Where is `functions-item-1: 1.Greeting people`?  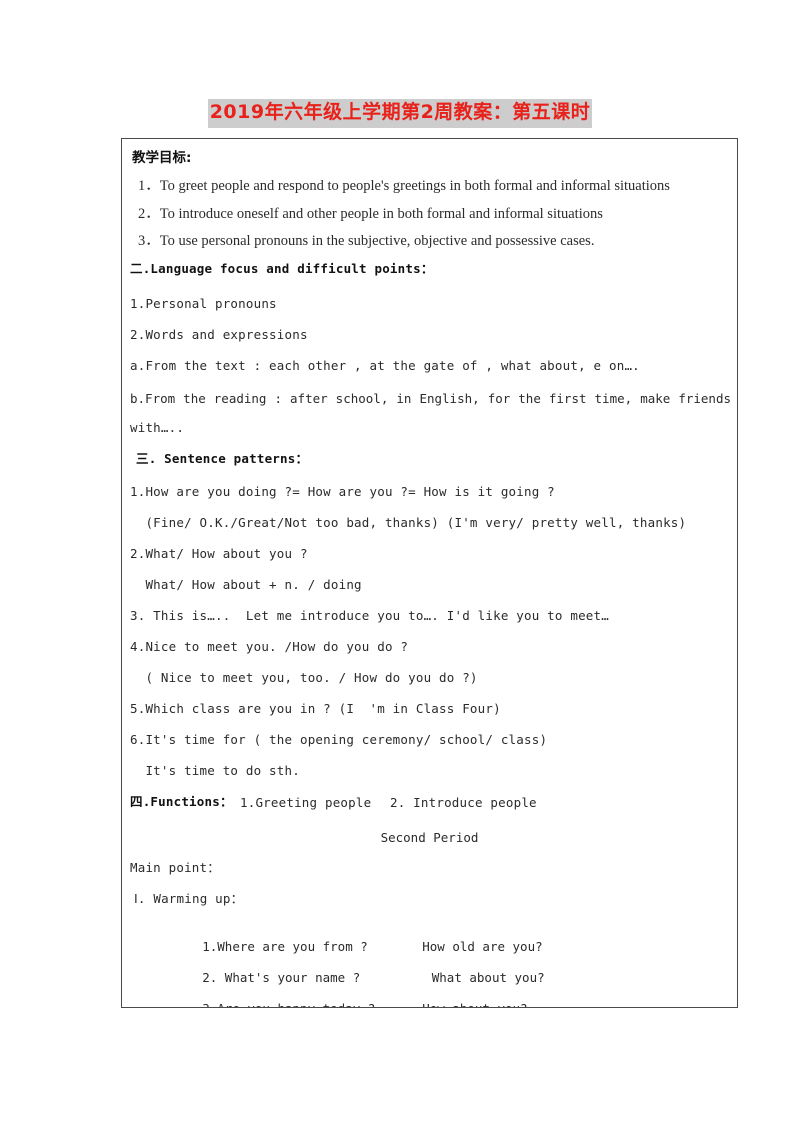 functions-item-1: 1.Greeting people is located at coordinates (306, 802).